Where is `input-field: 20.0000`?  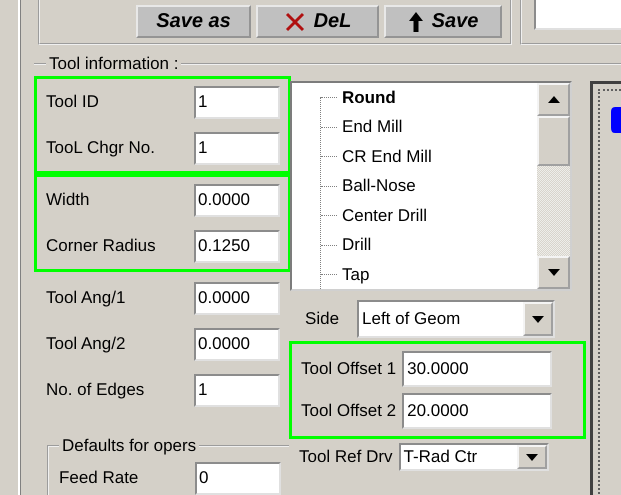
input-field: 20.0000 is located at coordinates (477, 411).